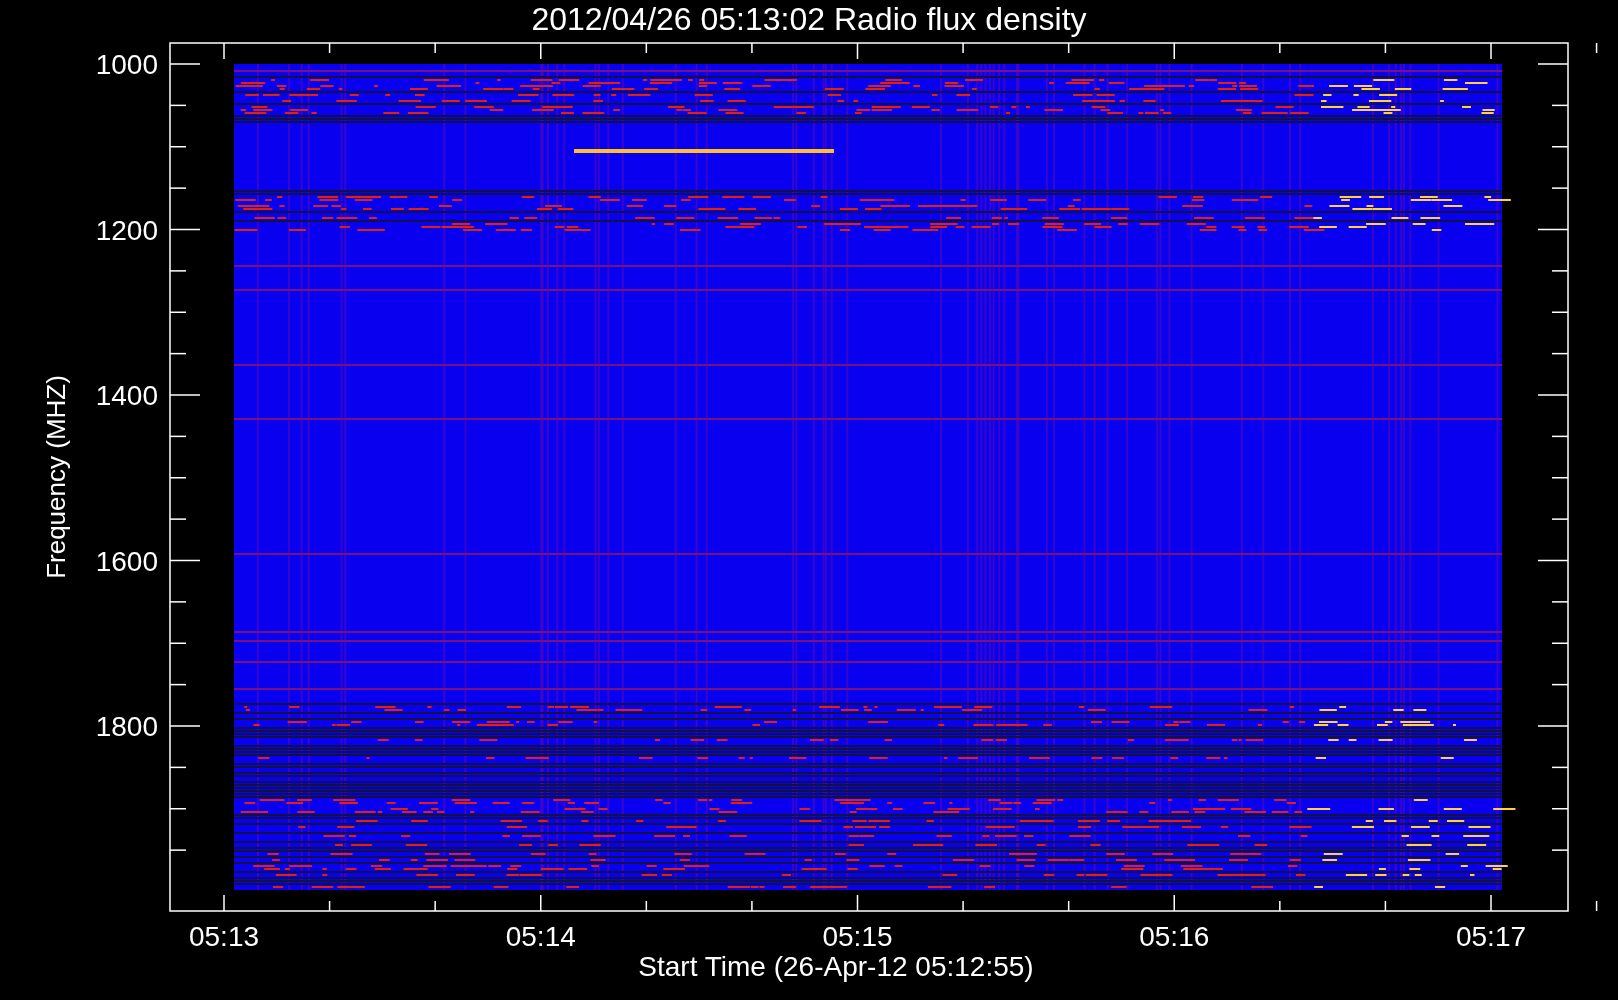  I want to click on chart-title: 2012/04/26 05:13:02 Radio flux density, so click(809, 19).